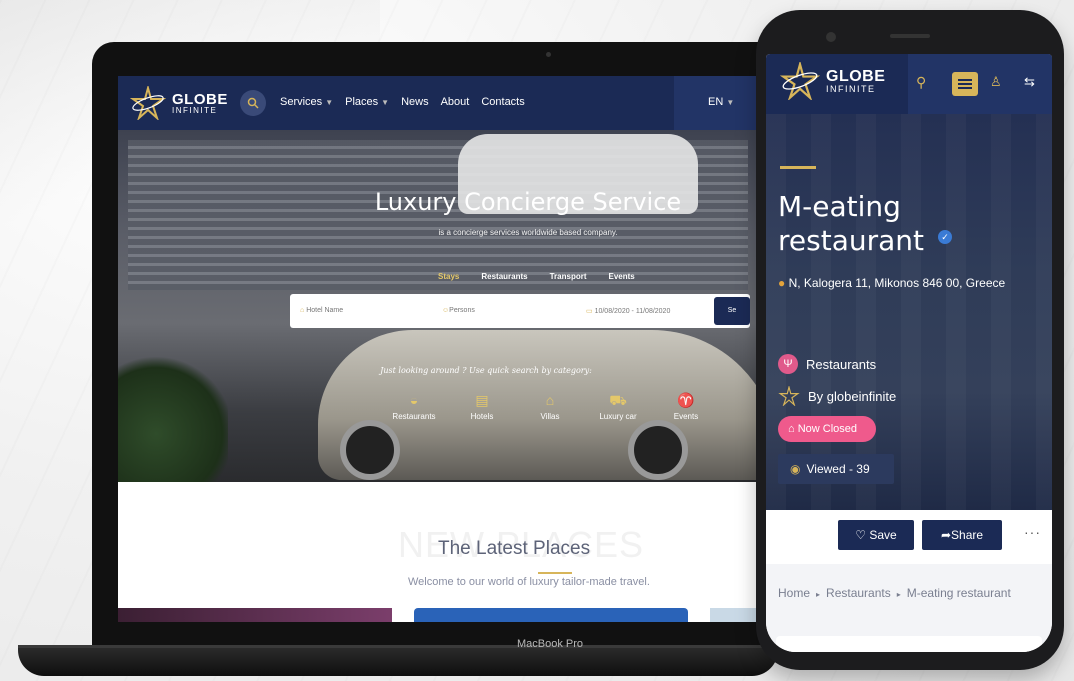 The height and width of the screenshot is (681, 1074). I want to click on eye-icon: ◉, so click(795, 469).